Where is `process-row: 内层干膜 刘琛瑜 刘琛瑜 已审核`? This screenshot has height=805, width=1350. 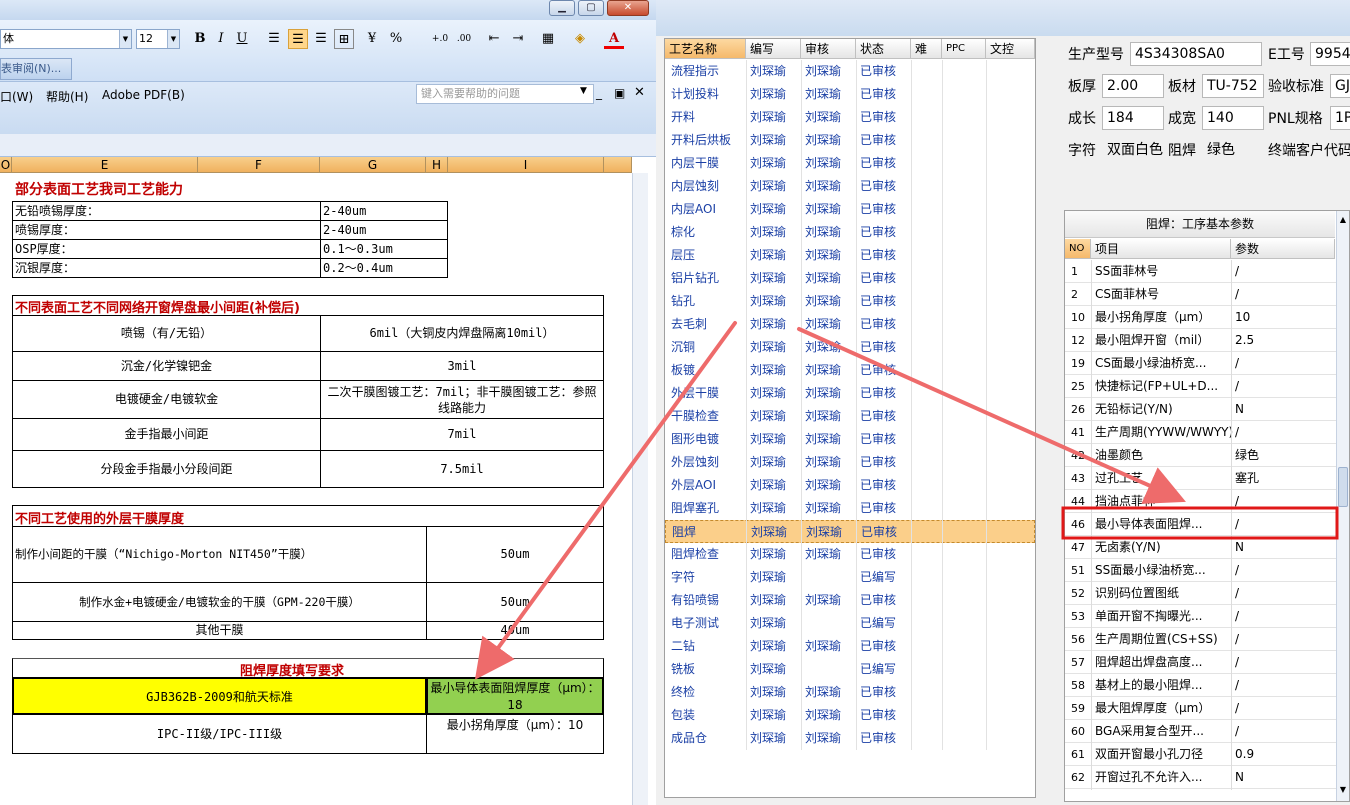
process-row: 内层干膜 刘琛瑜 刘琛瑜 已审核 is located at coordinates (850, 163).